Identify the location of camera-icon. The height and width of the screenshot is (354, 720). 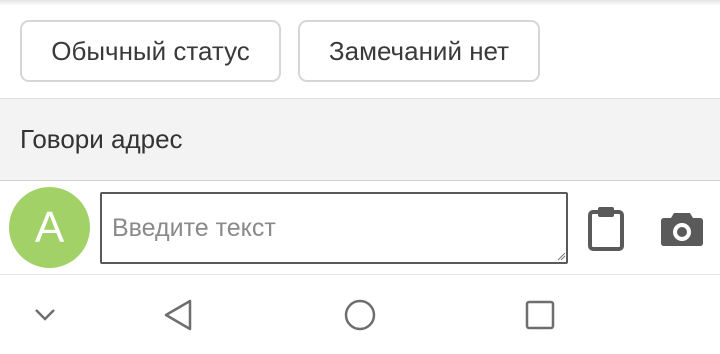
(682, 229).